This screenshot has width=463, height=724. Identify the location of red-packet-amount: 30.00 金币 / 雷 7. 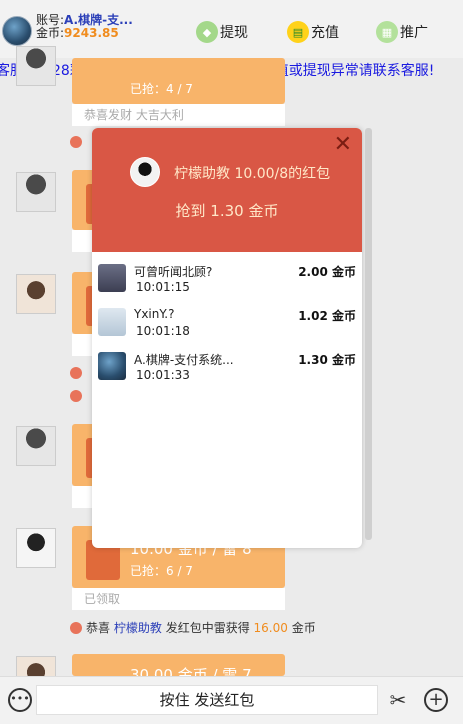
(191, 671).